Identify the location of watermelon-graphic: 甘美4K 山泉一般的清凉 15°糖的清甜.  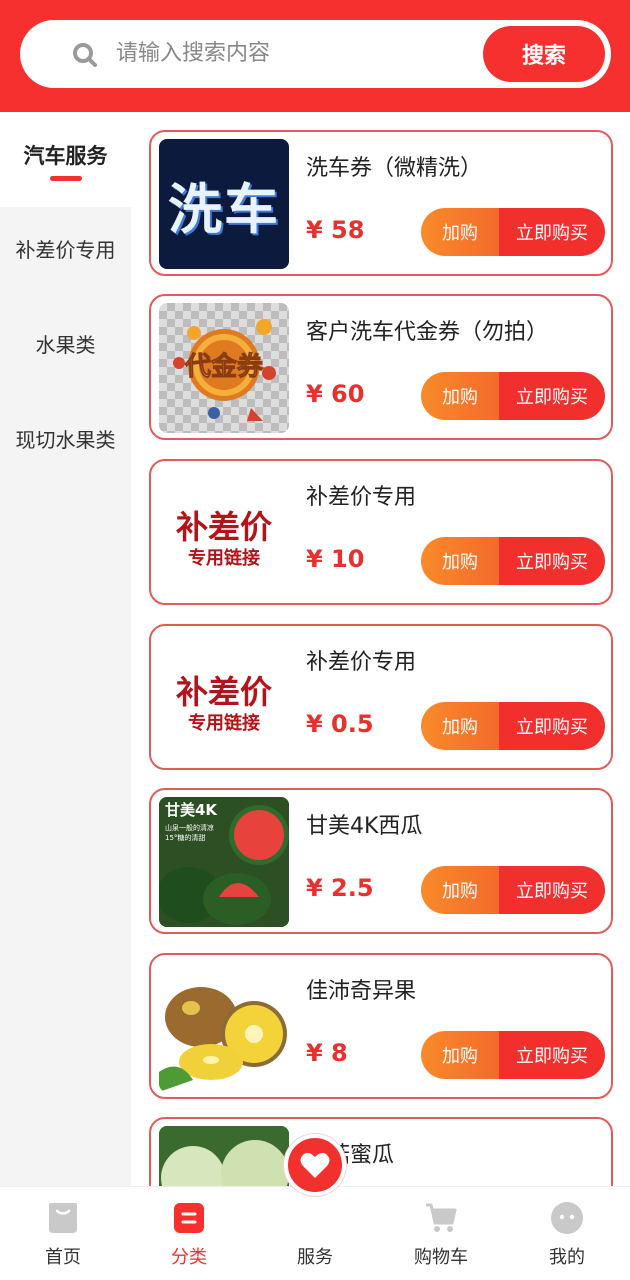
(224, 862).